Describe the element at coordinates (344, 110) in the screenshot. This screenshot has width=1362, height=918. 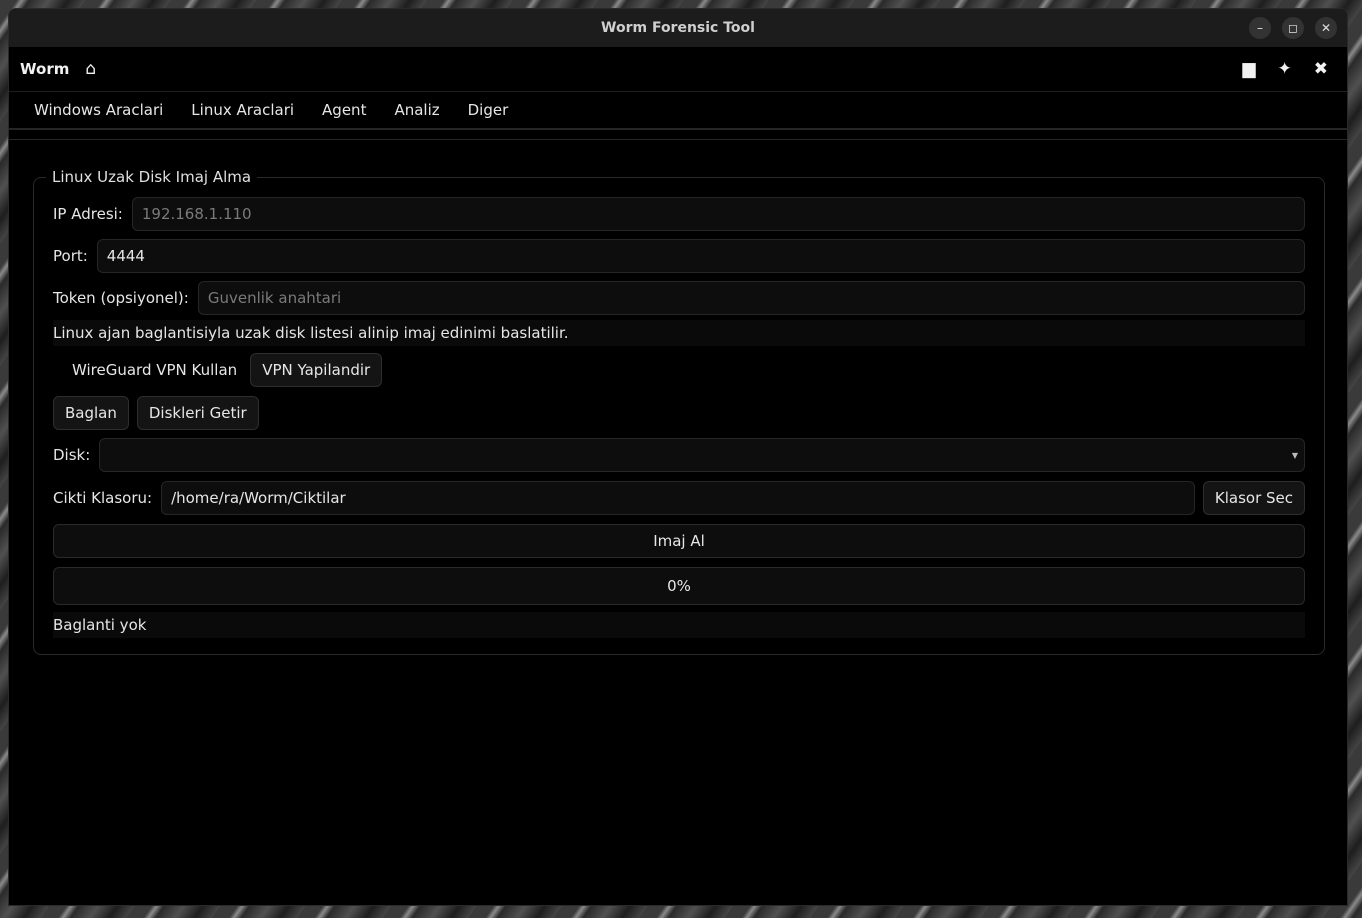
I see `menu-agent: Agent` at that location.